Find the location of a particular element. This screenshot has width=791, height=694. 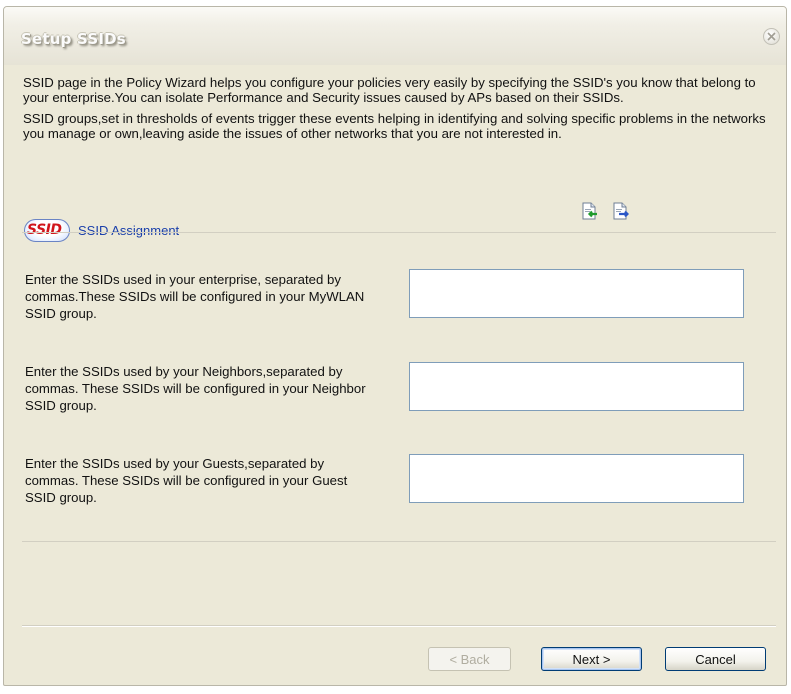

next-button: Next > is located at coordinates (591, 659).